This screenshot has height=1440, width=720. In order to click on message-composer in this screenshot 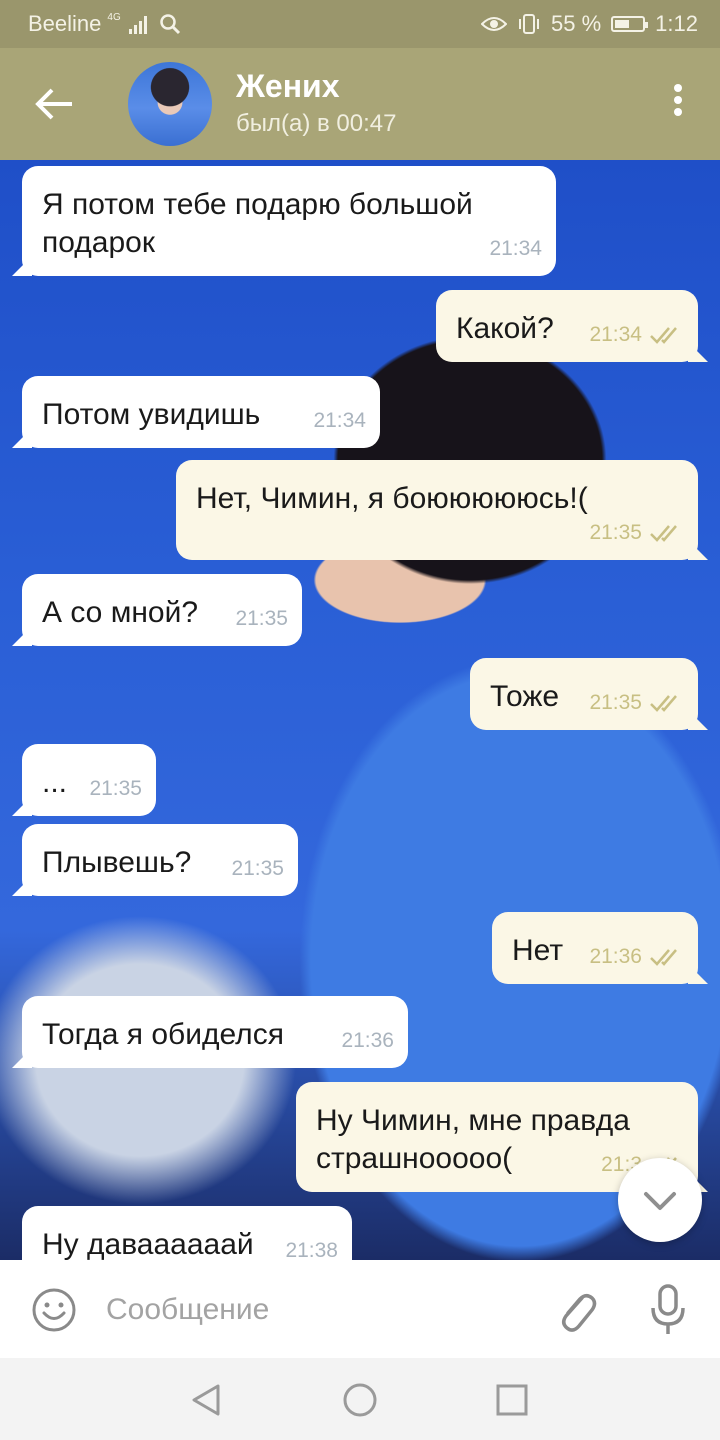, I will do `click(360, 1309)`.